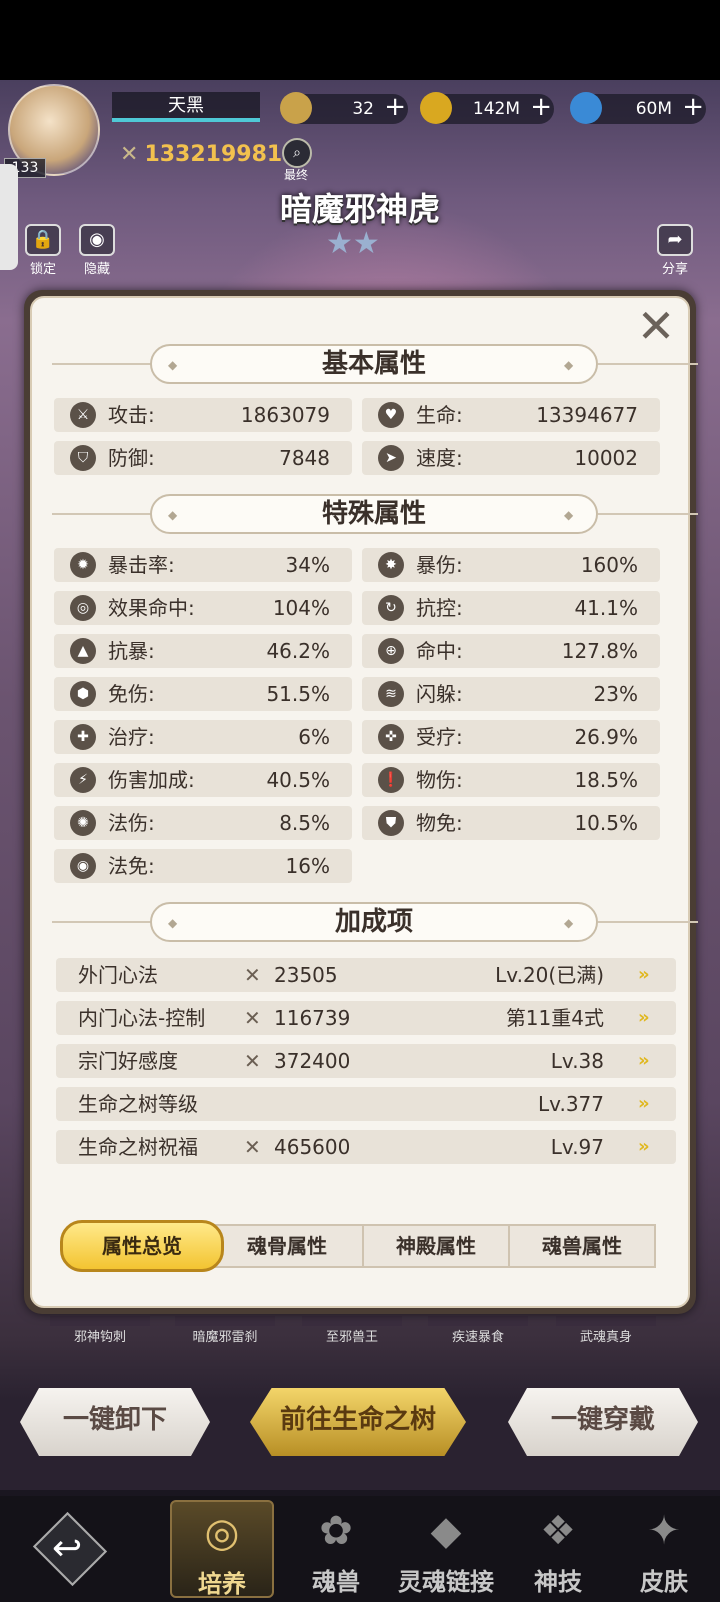 Image resolution: width=720 pixels, height=1602 pixels. I want to click on player-name: 天黑, so click(186, 107).